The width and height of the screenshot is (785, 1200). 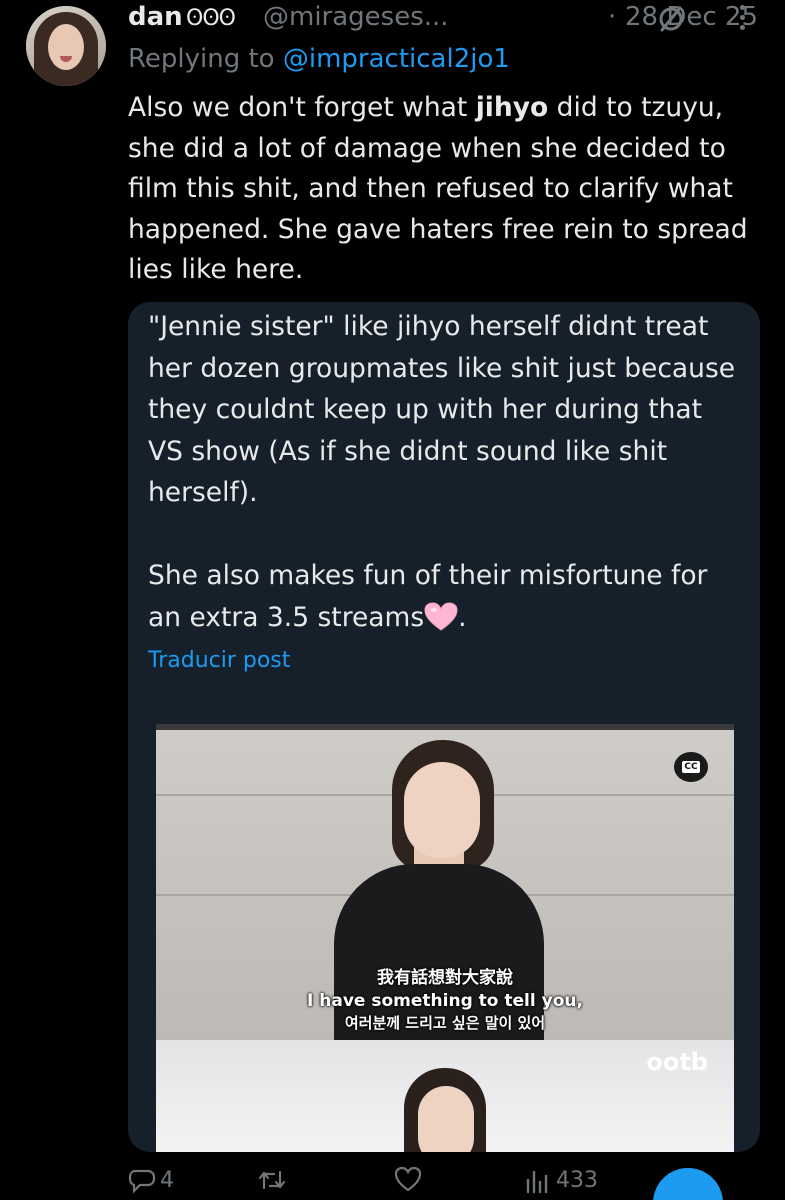 What do you see at coordinates (441, 616) in the screenshot?
I see `pink-heart-emoji` at bounding box center [441, 616].